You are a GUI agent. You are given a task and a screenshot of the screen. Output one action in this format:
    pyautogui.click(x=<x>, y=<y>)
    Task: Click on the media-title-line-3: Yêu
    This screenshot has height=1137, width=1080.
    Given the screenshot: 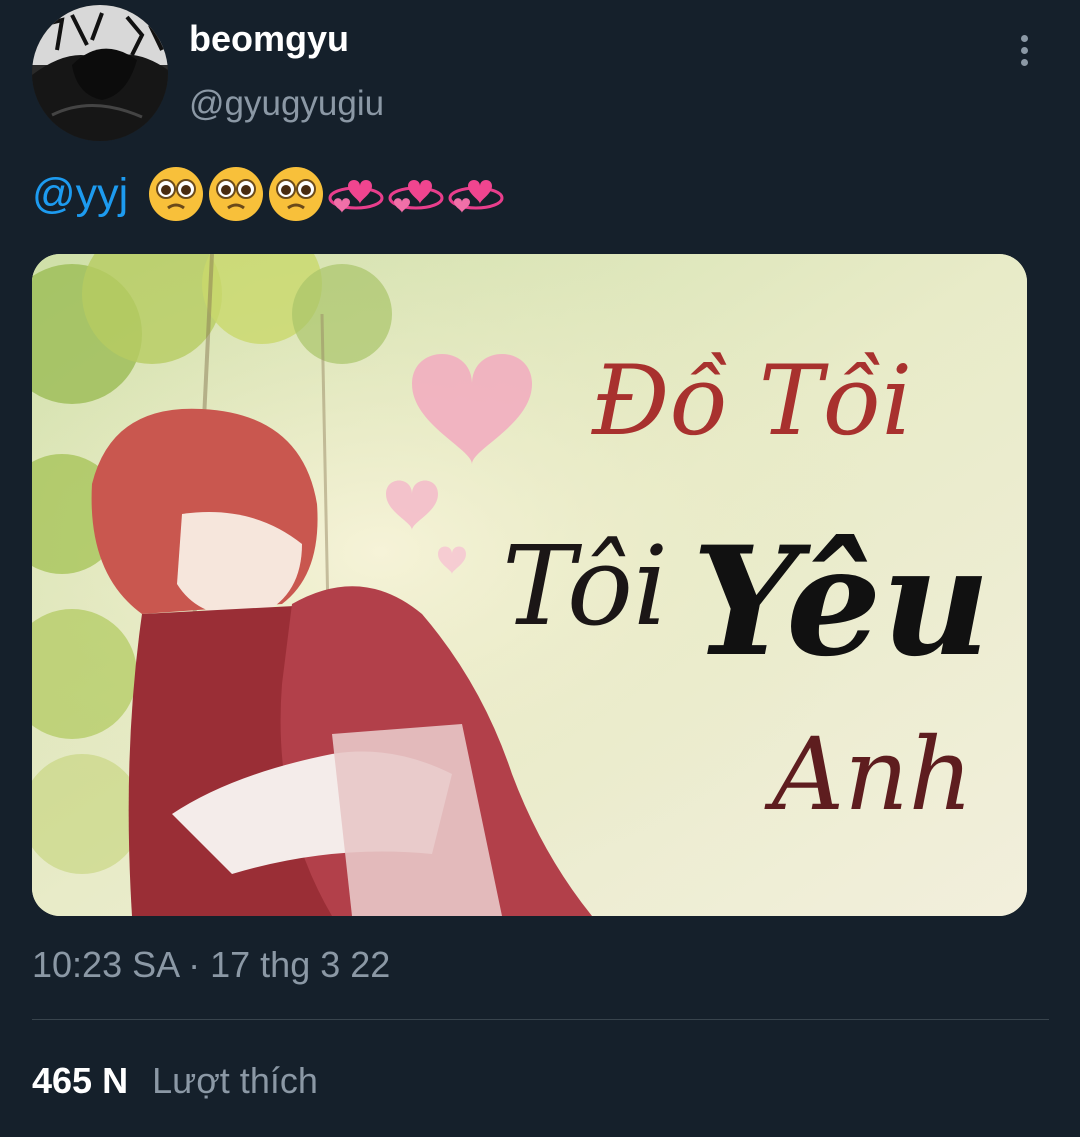 What is the action you would take?
    pyautogui.click(x=841, y=602)
    